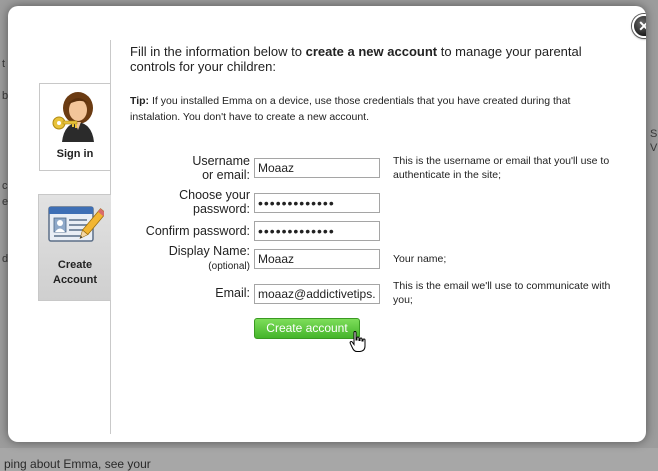 This screenshot has height=471, width=658. What do you see at coordinates (654, 148) in the screenshot?
I see `background-text: V` at bounding box center [654, 148].